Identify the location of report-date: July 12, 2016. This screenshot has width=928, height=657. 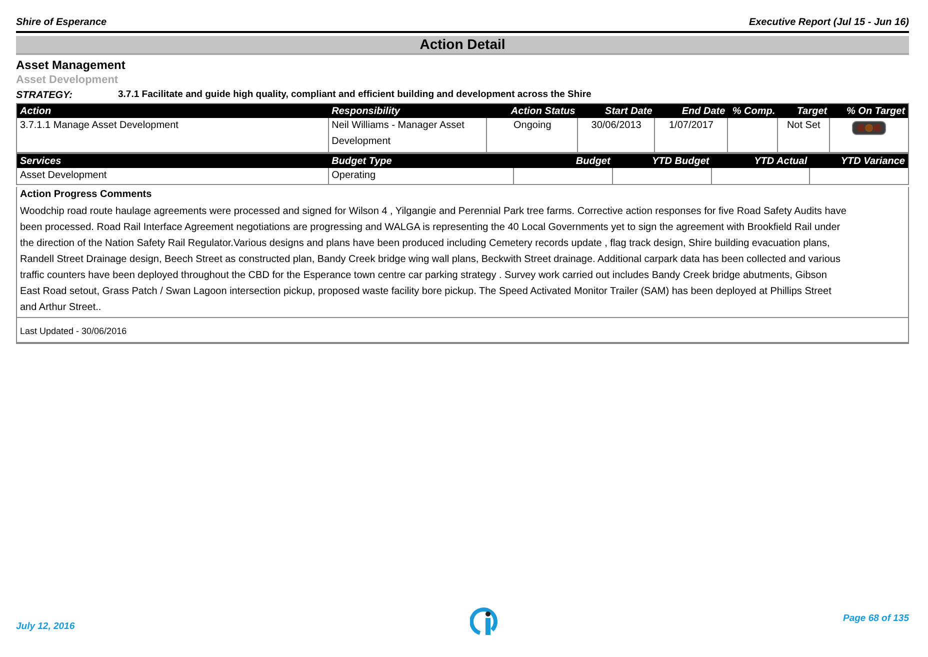
(45, 627).